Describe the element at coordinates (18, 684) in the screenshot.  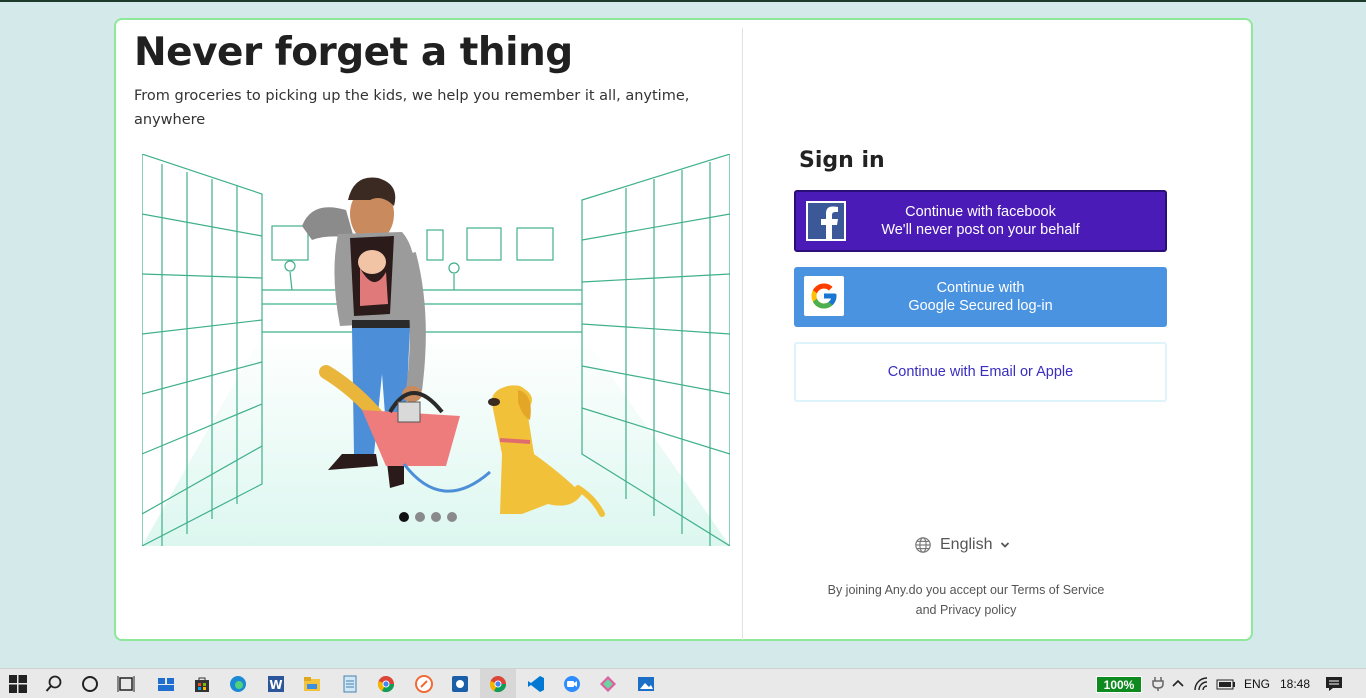
I see `start-icon` at that location.